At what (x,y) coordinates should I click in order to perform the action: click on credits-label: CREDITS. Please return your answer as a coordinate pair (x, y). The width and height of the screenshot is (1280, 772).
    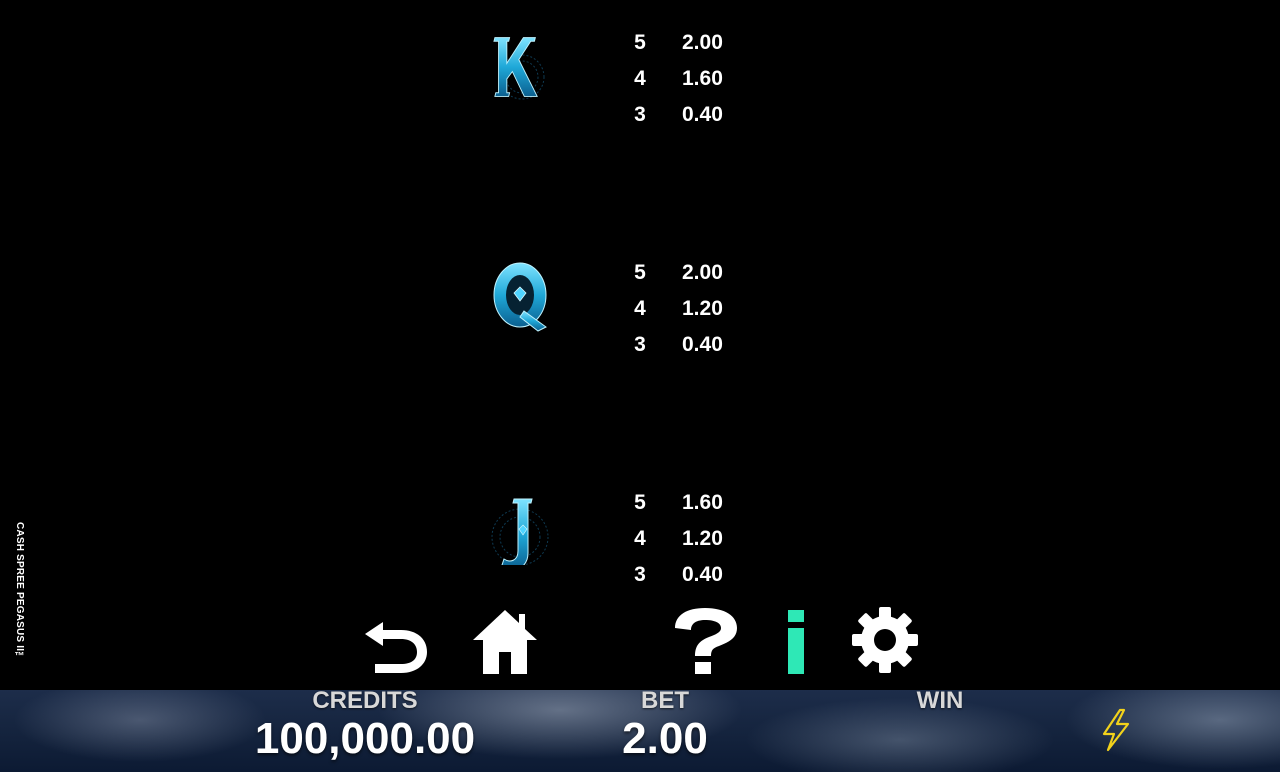
    Looking at the image, I should click on (365, 700).